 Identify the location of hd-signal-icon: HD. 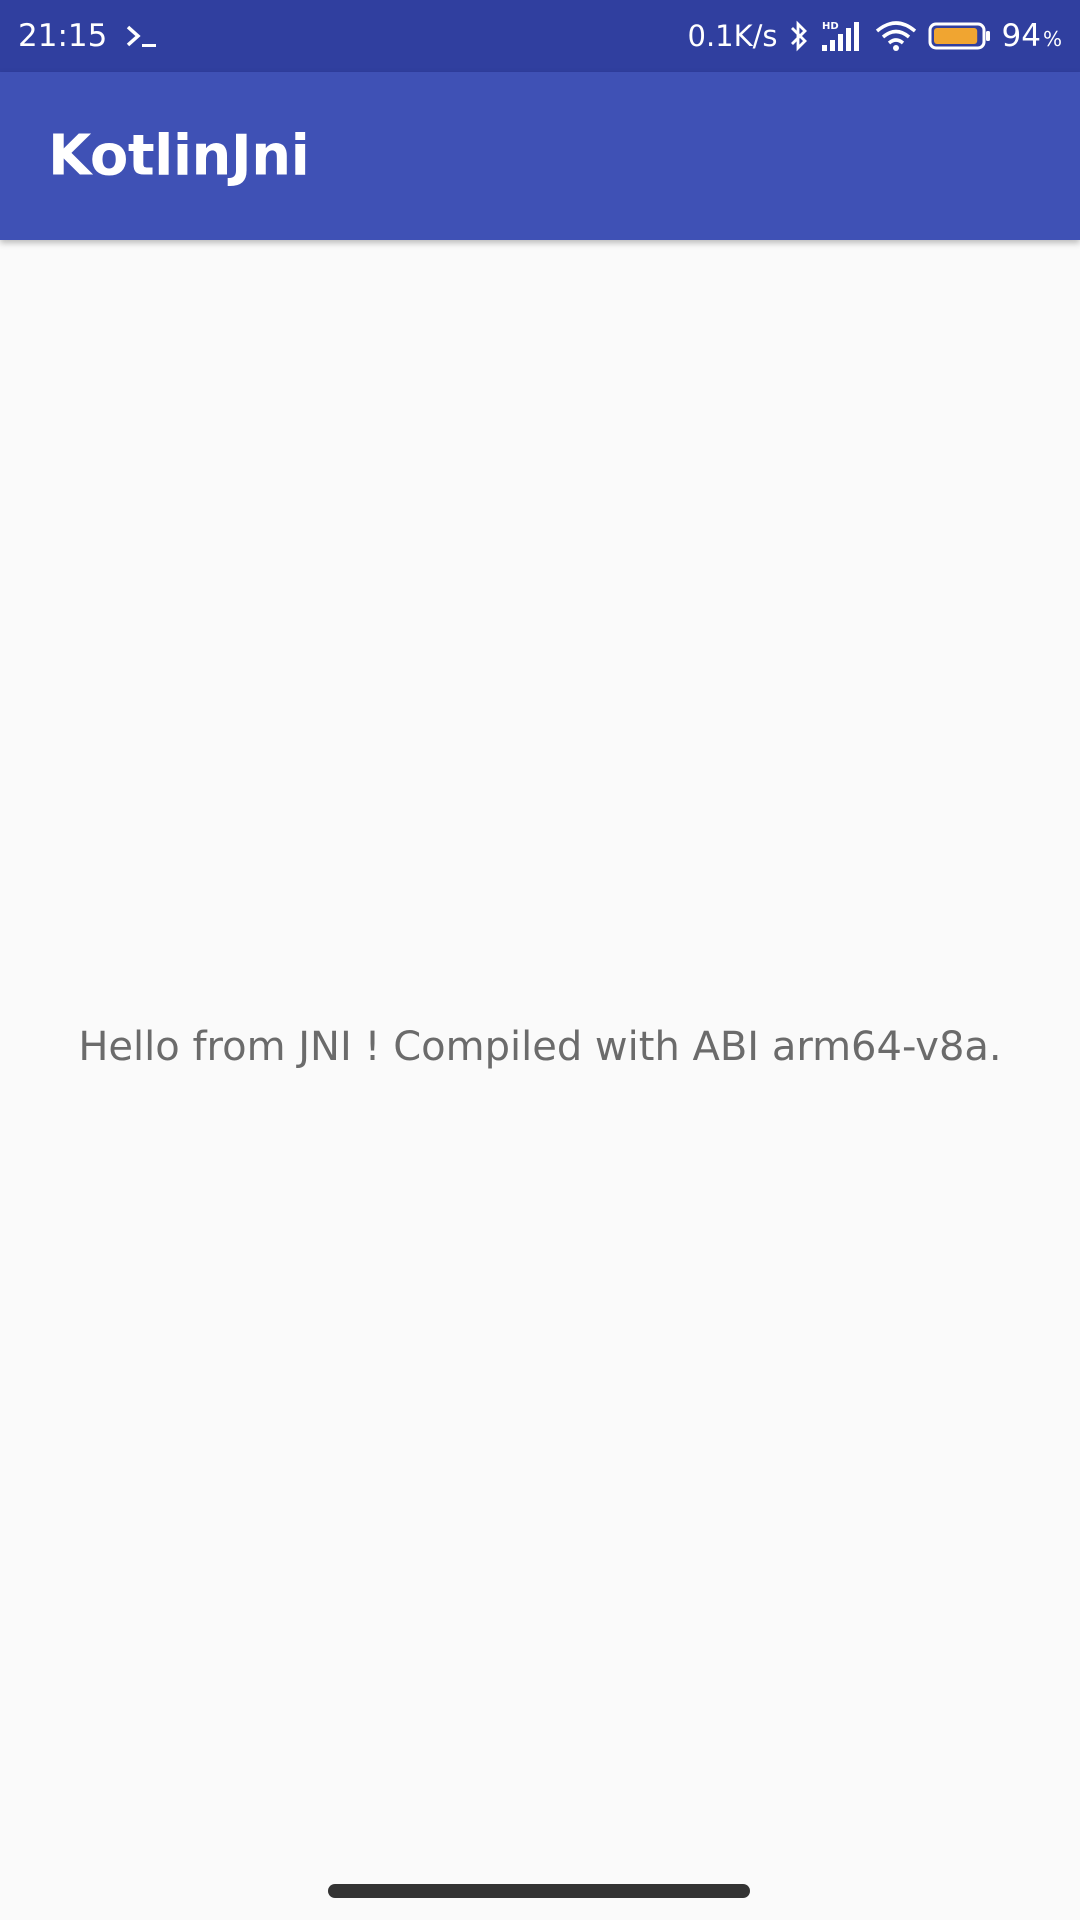
(842, 36).